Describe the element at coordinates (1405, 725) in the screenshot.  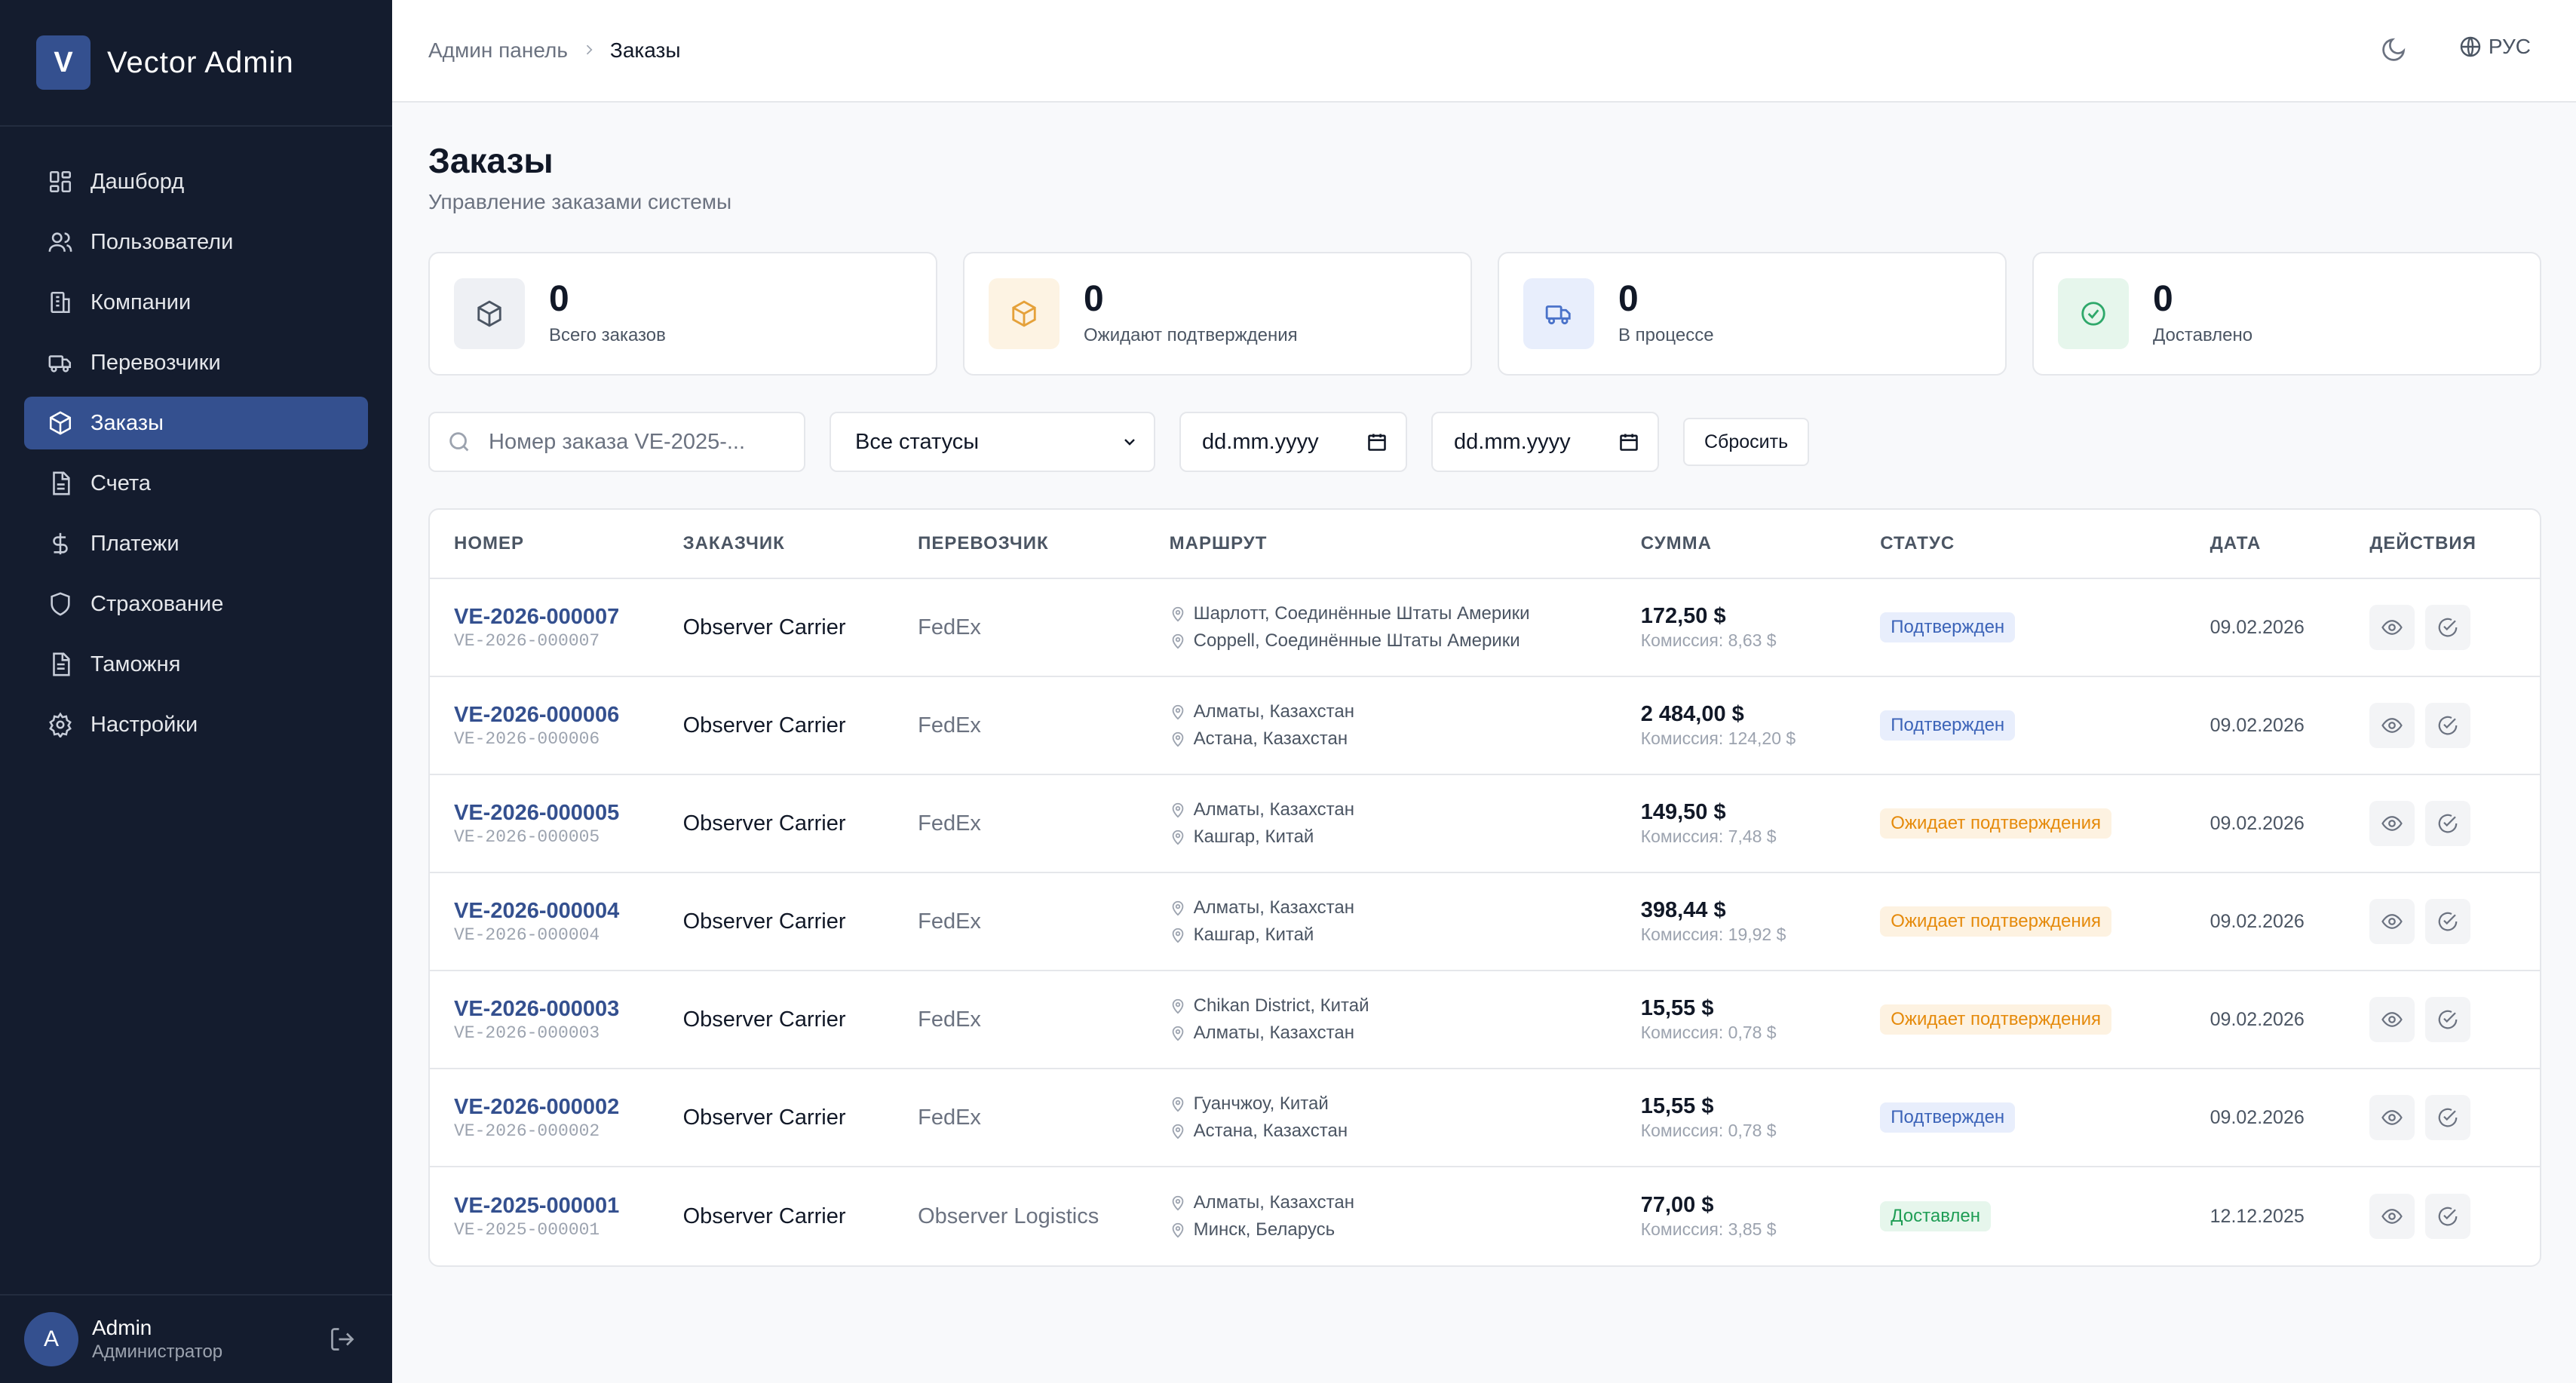
I see `route-cell: Алматы, Казахстан Астана, Казахстан` at that location.